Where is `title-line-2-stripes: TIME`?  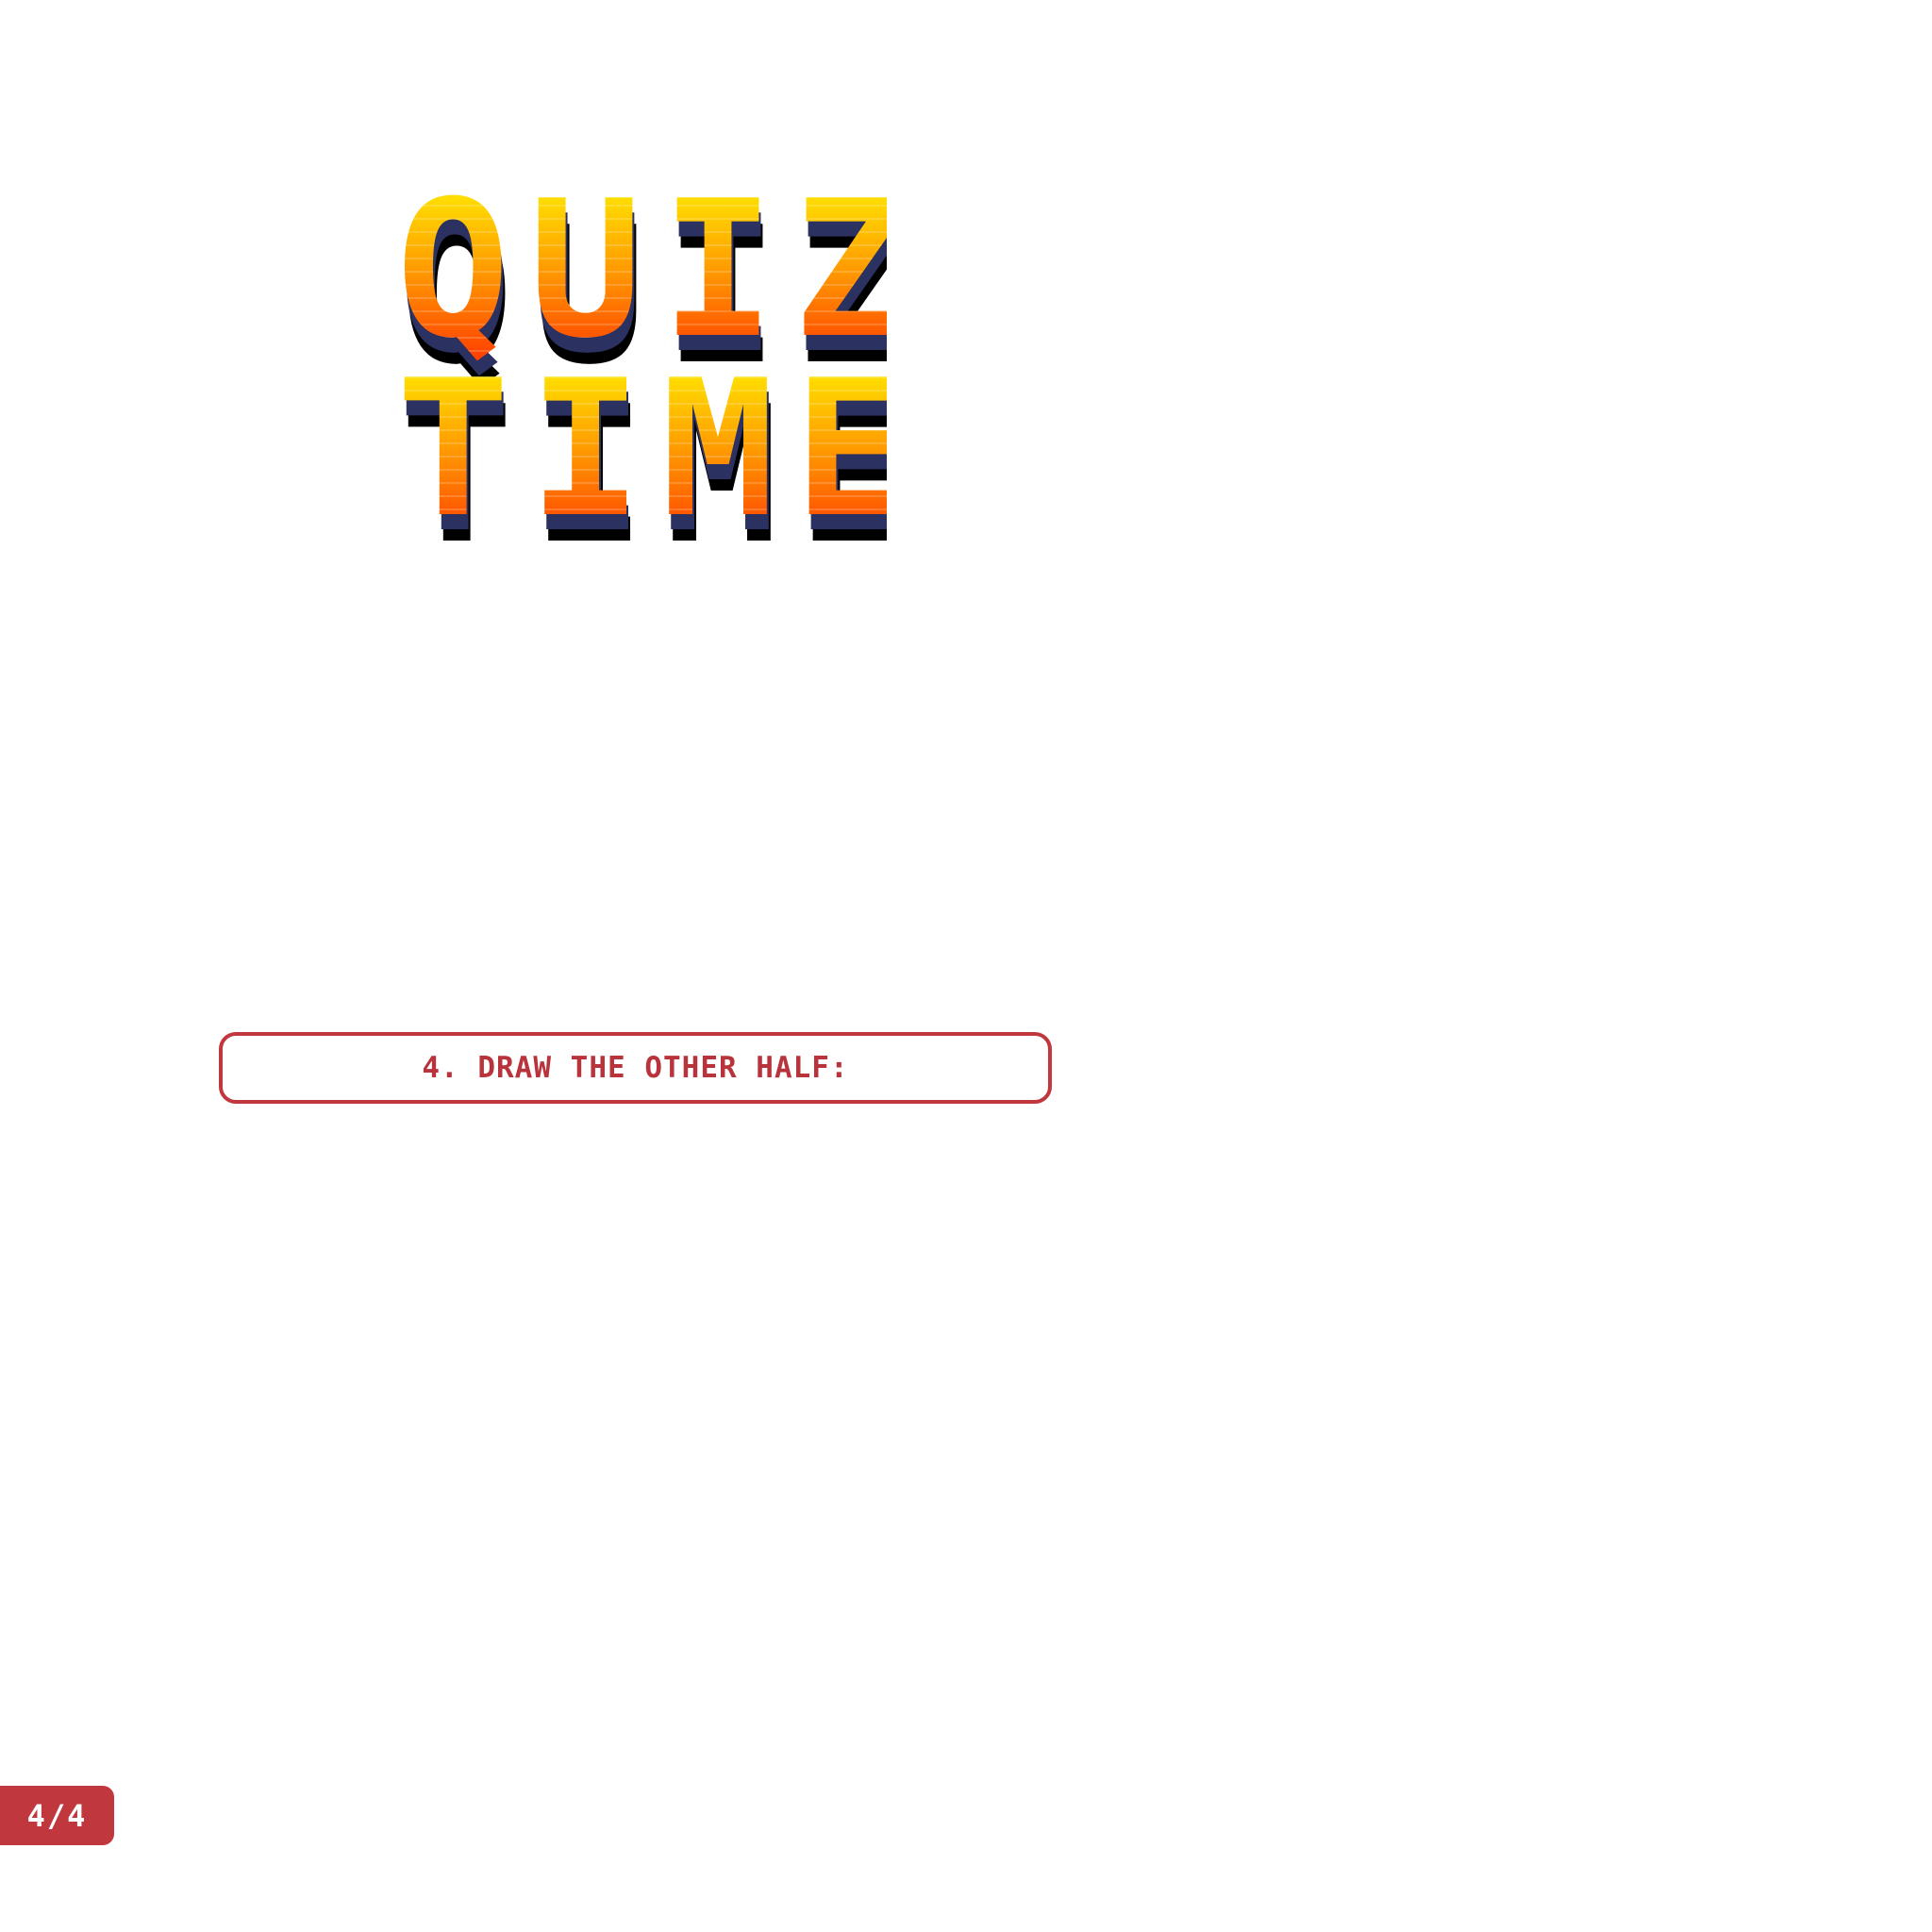
title-line-2-stripes: TIME is located at coordinates (642, 446).